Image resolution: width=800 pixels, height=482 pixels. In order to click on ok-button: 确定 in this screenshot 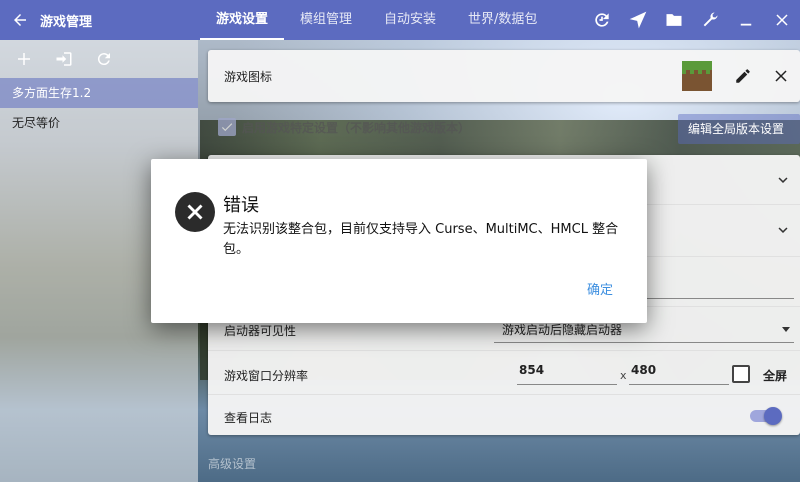, I will do `click(600, 288)`.